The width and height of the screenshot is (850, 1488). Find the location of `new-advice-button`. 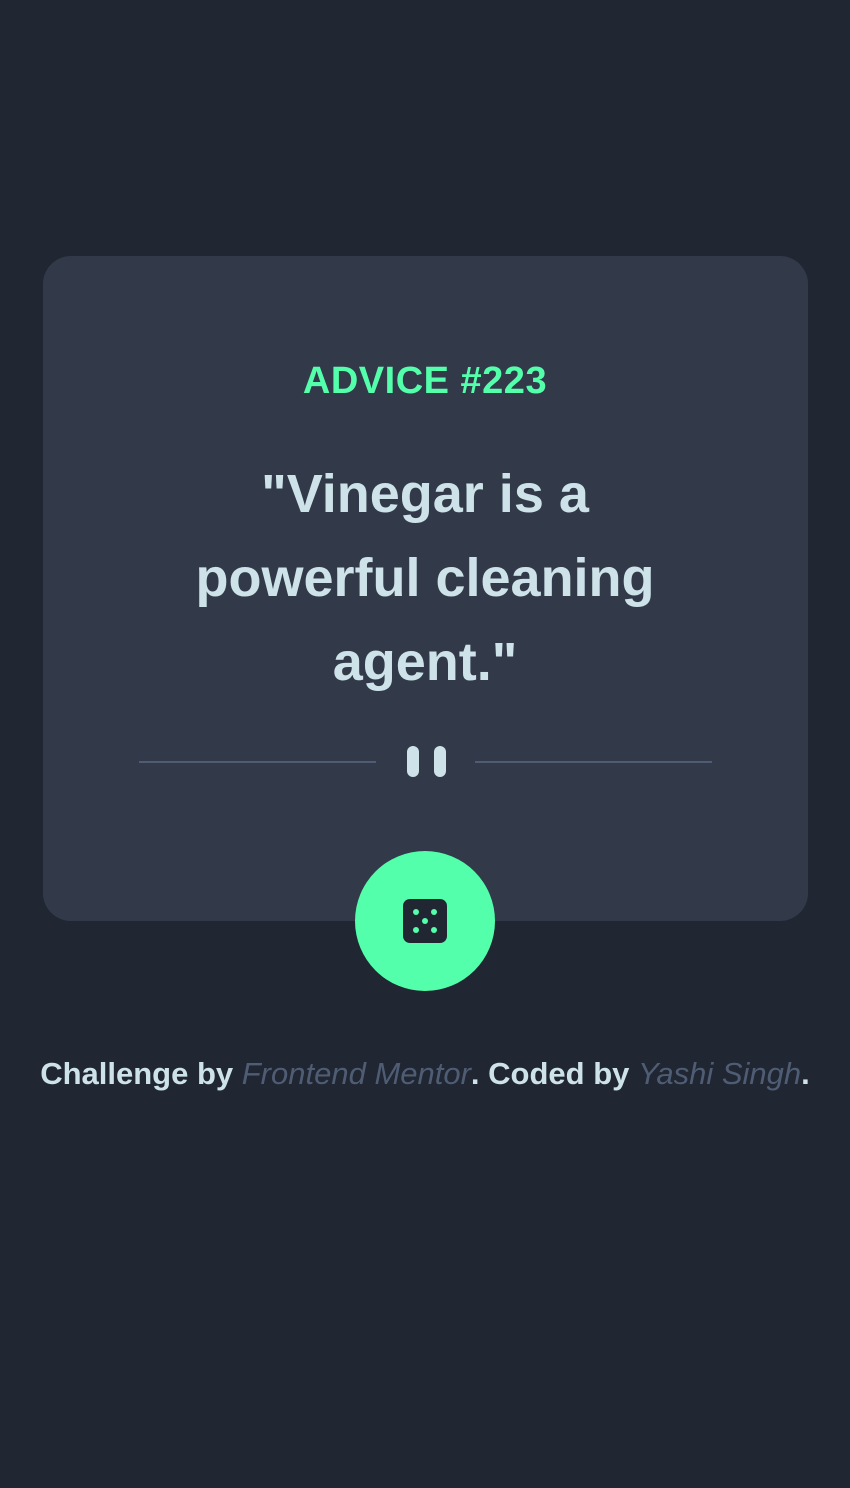

new-advice-button is located at coordinates (425, 921).